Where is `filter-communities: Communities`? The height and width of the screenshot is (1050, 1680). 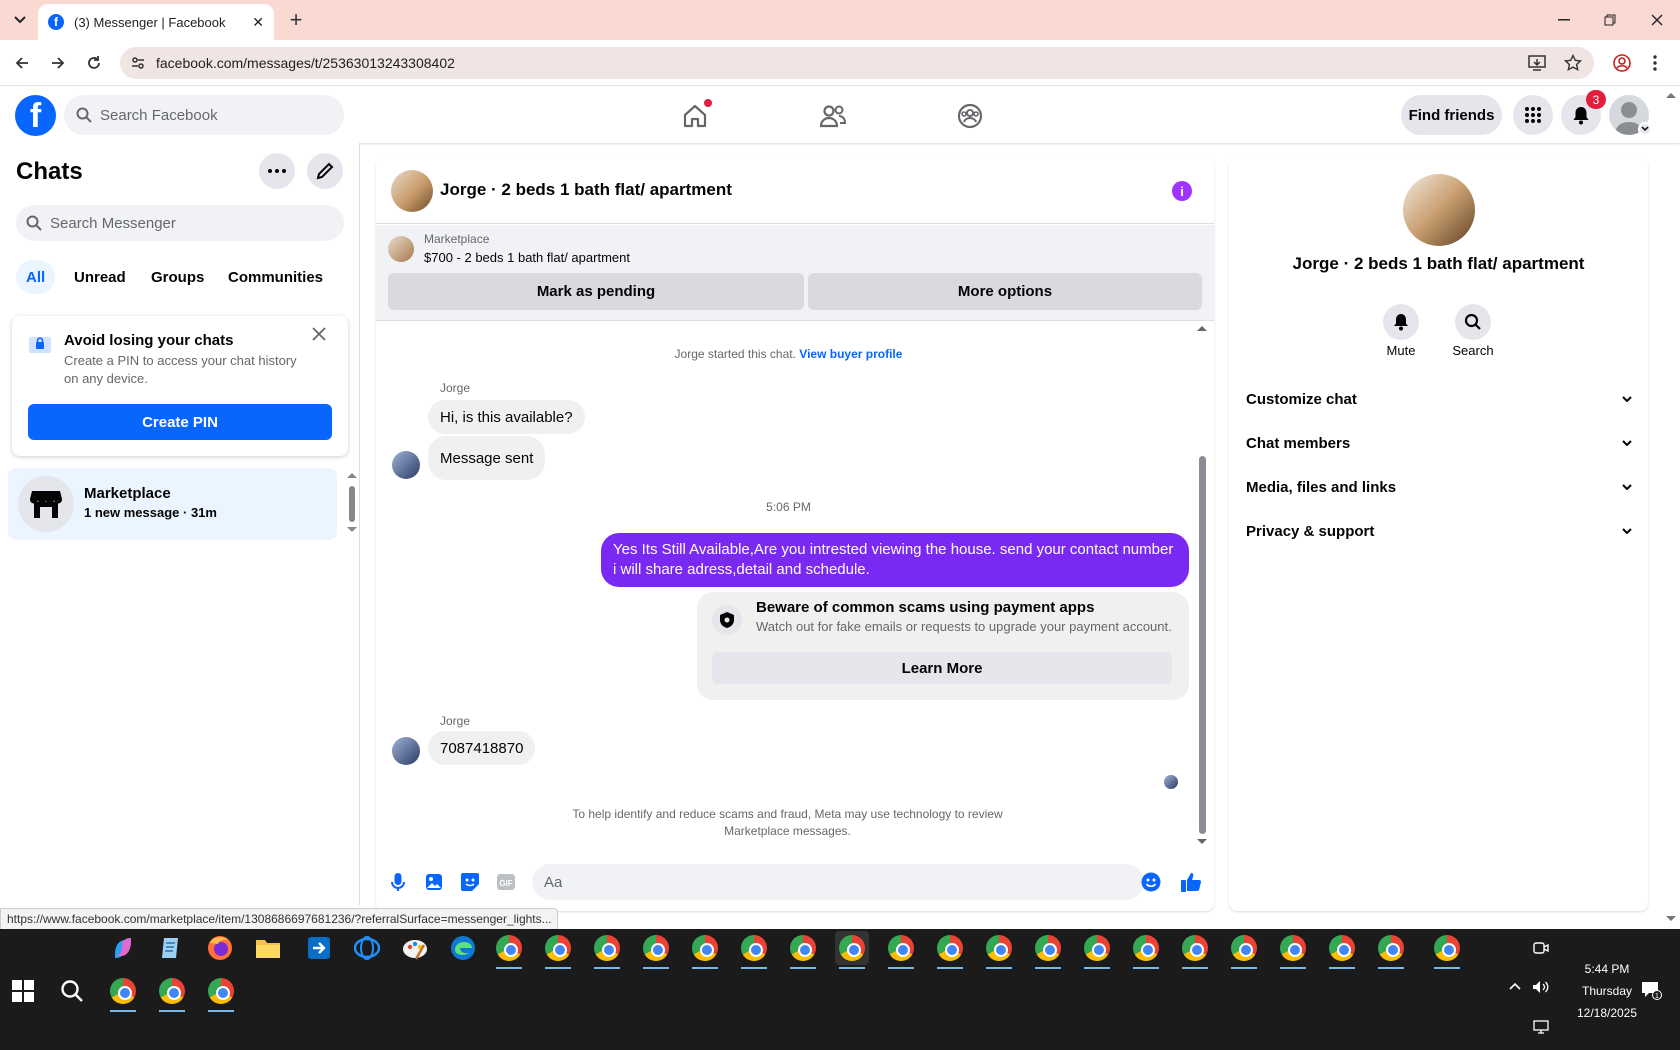
filter-communities: Communities is located at coordinates (275, 277).